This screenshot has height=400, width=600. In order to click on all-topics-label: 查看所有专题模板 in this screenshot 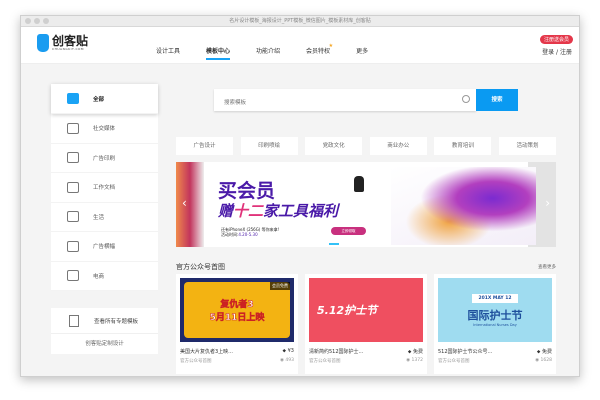, I will do `click(116, 321)`.